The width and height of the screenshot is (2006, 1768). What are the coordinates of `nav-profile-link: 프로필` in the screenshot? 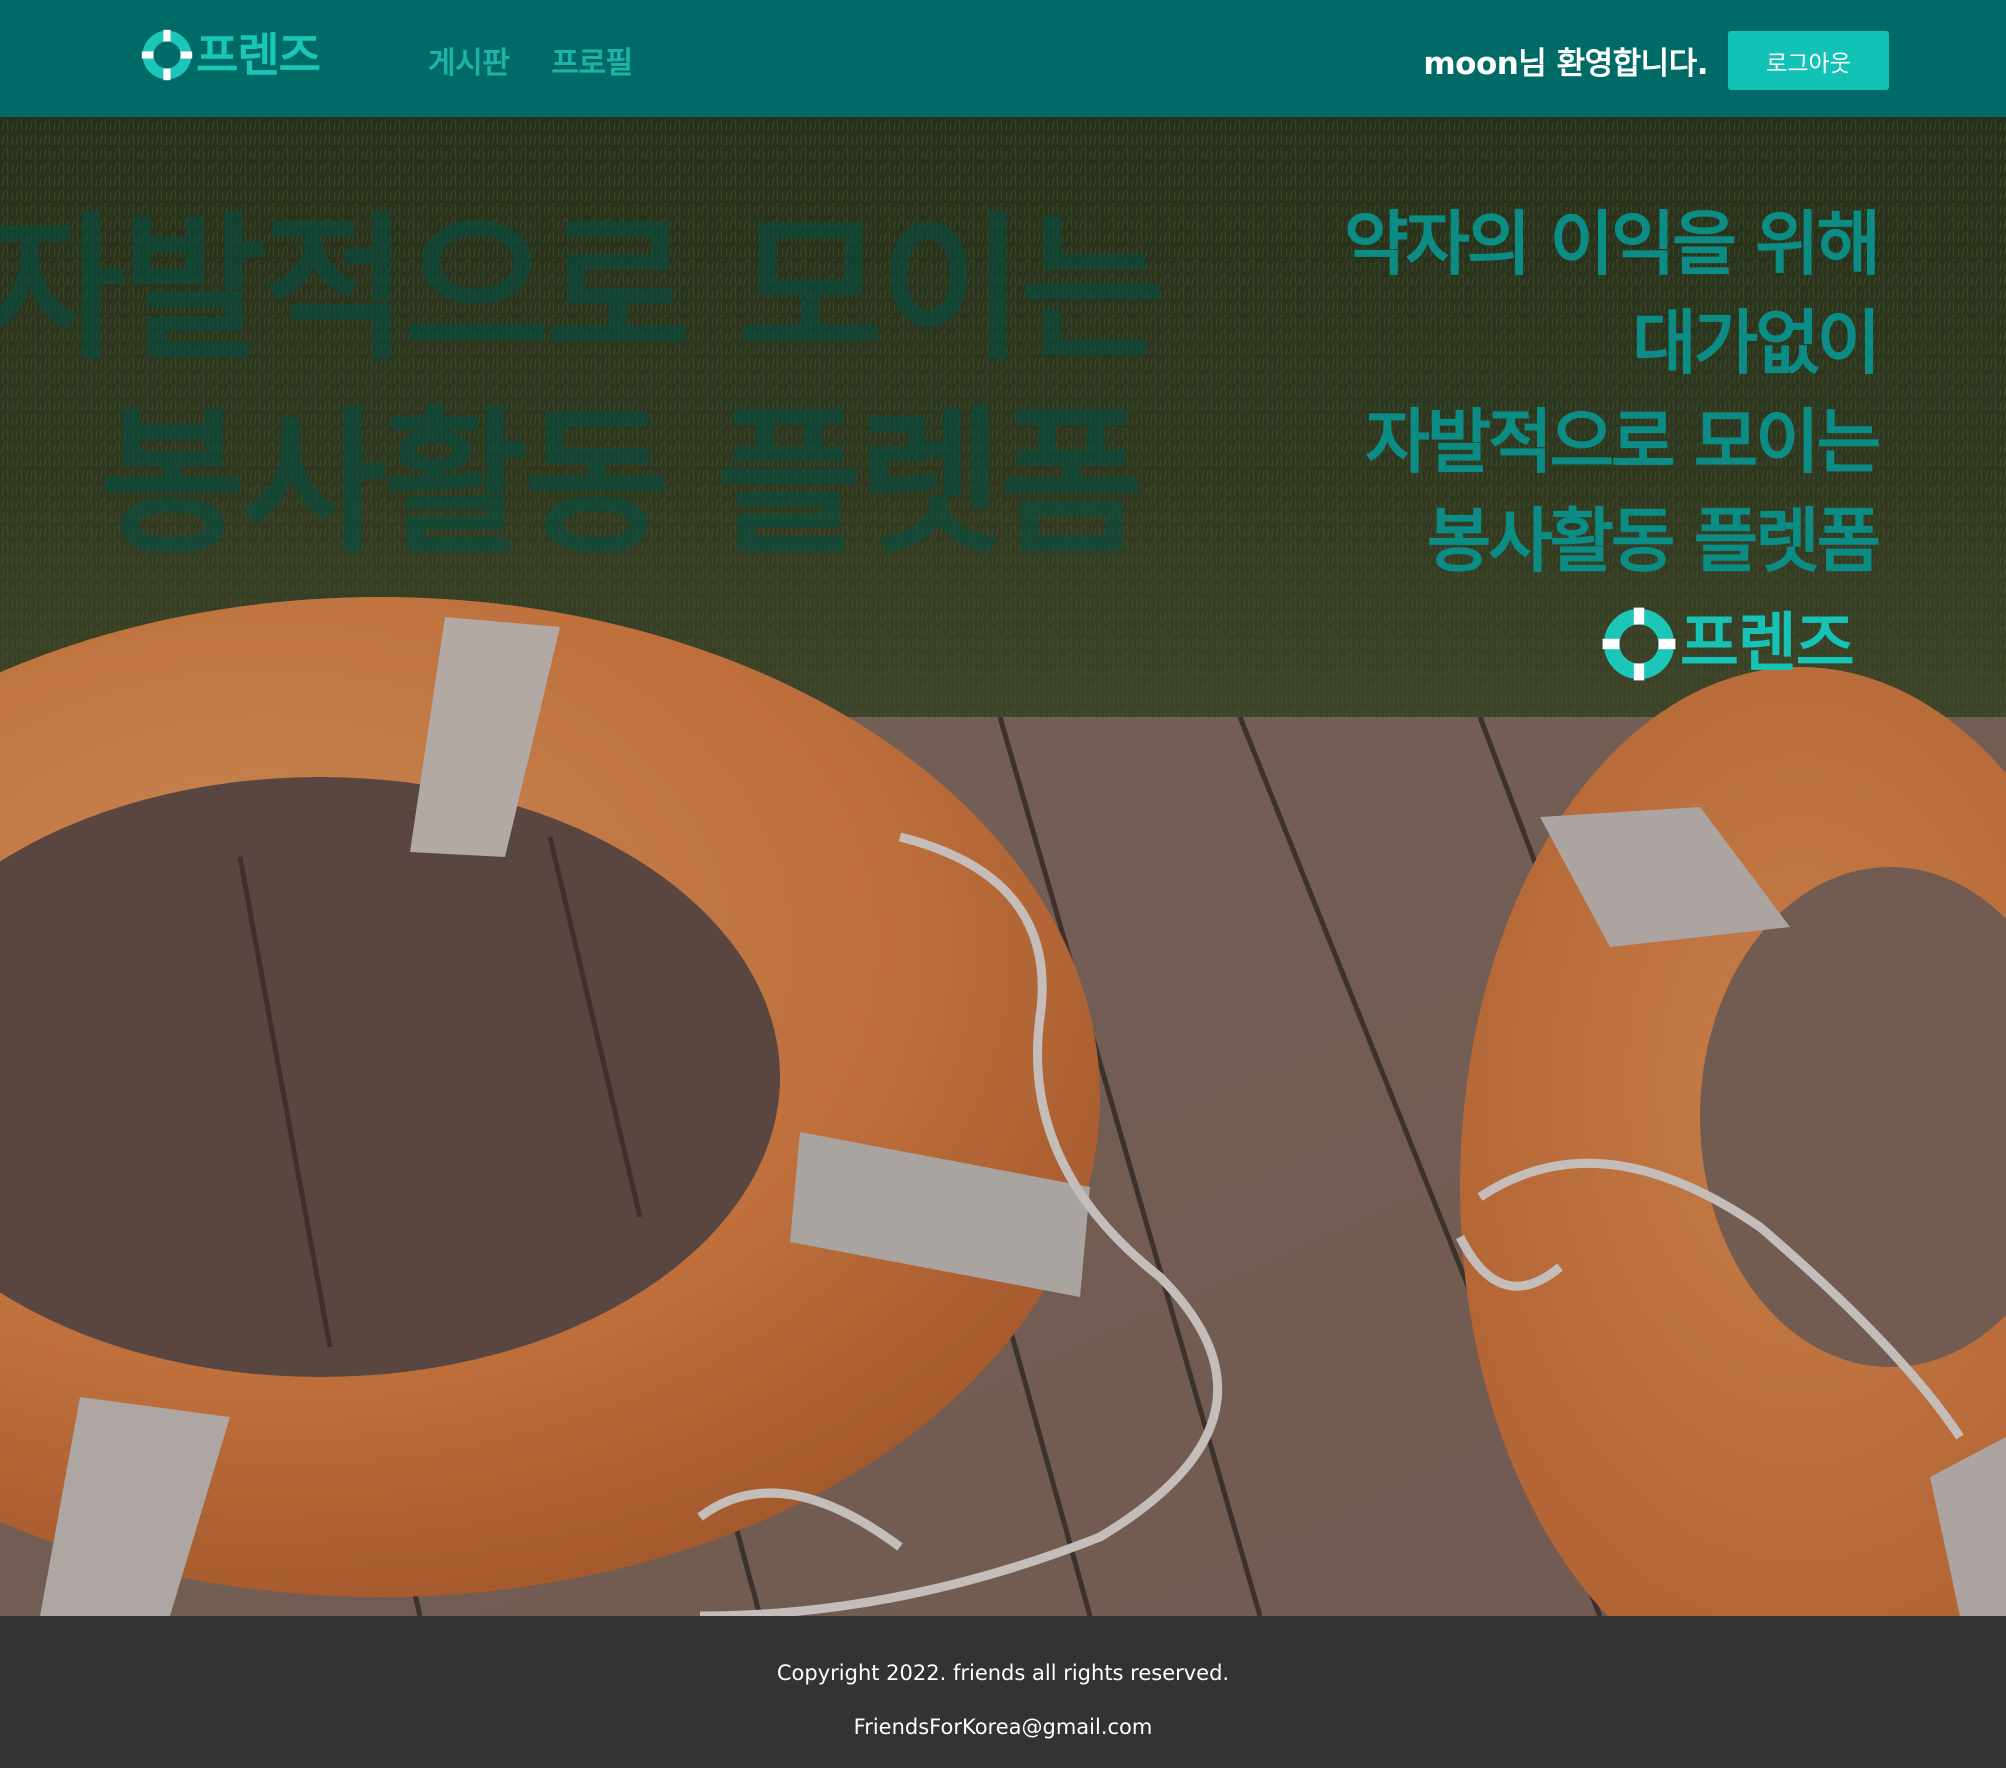 It's located at (592, 60).